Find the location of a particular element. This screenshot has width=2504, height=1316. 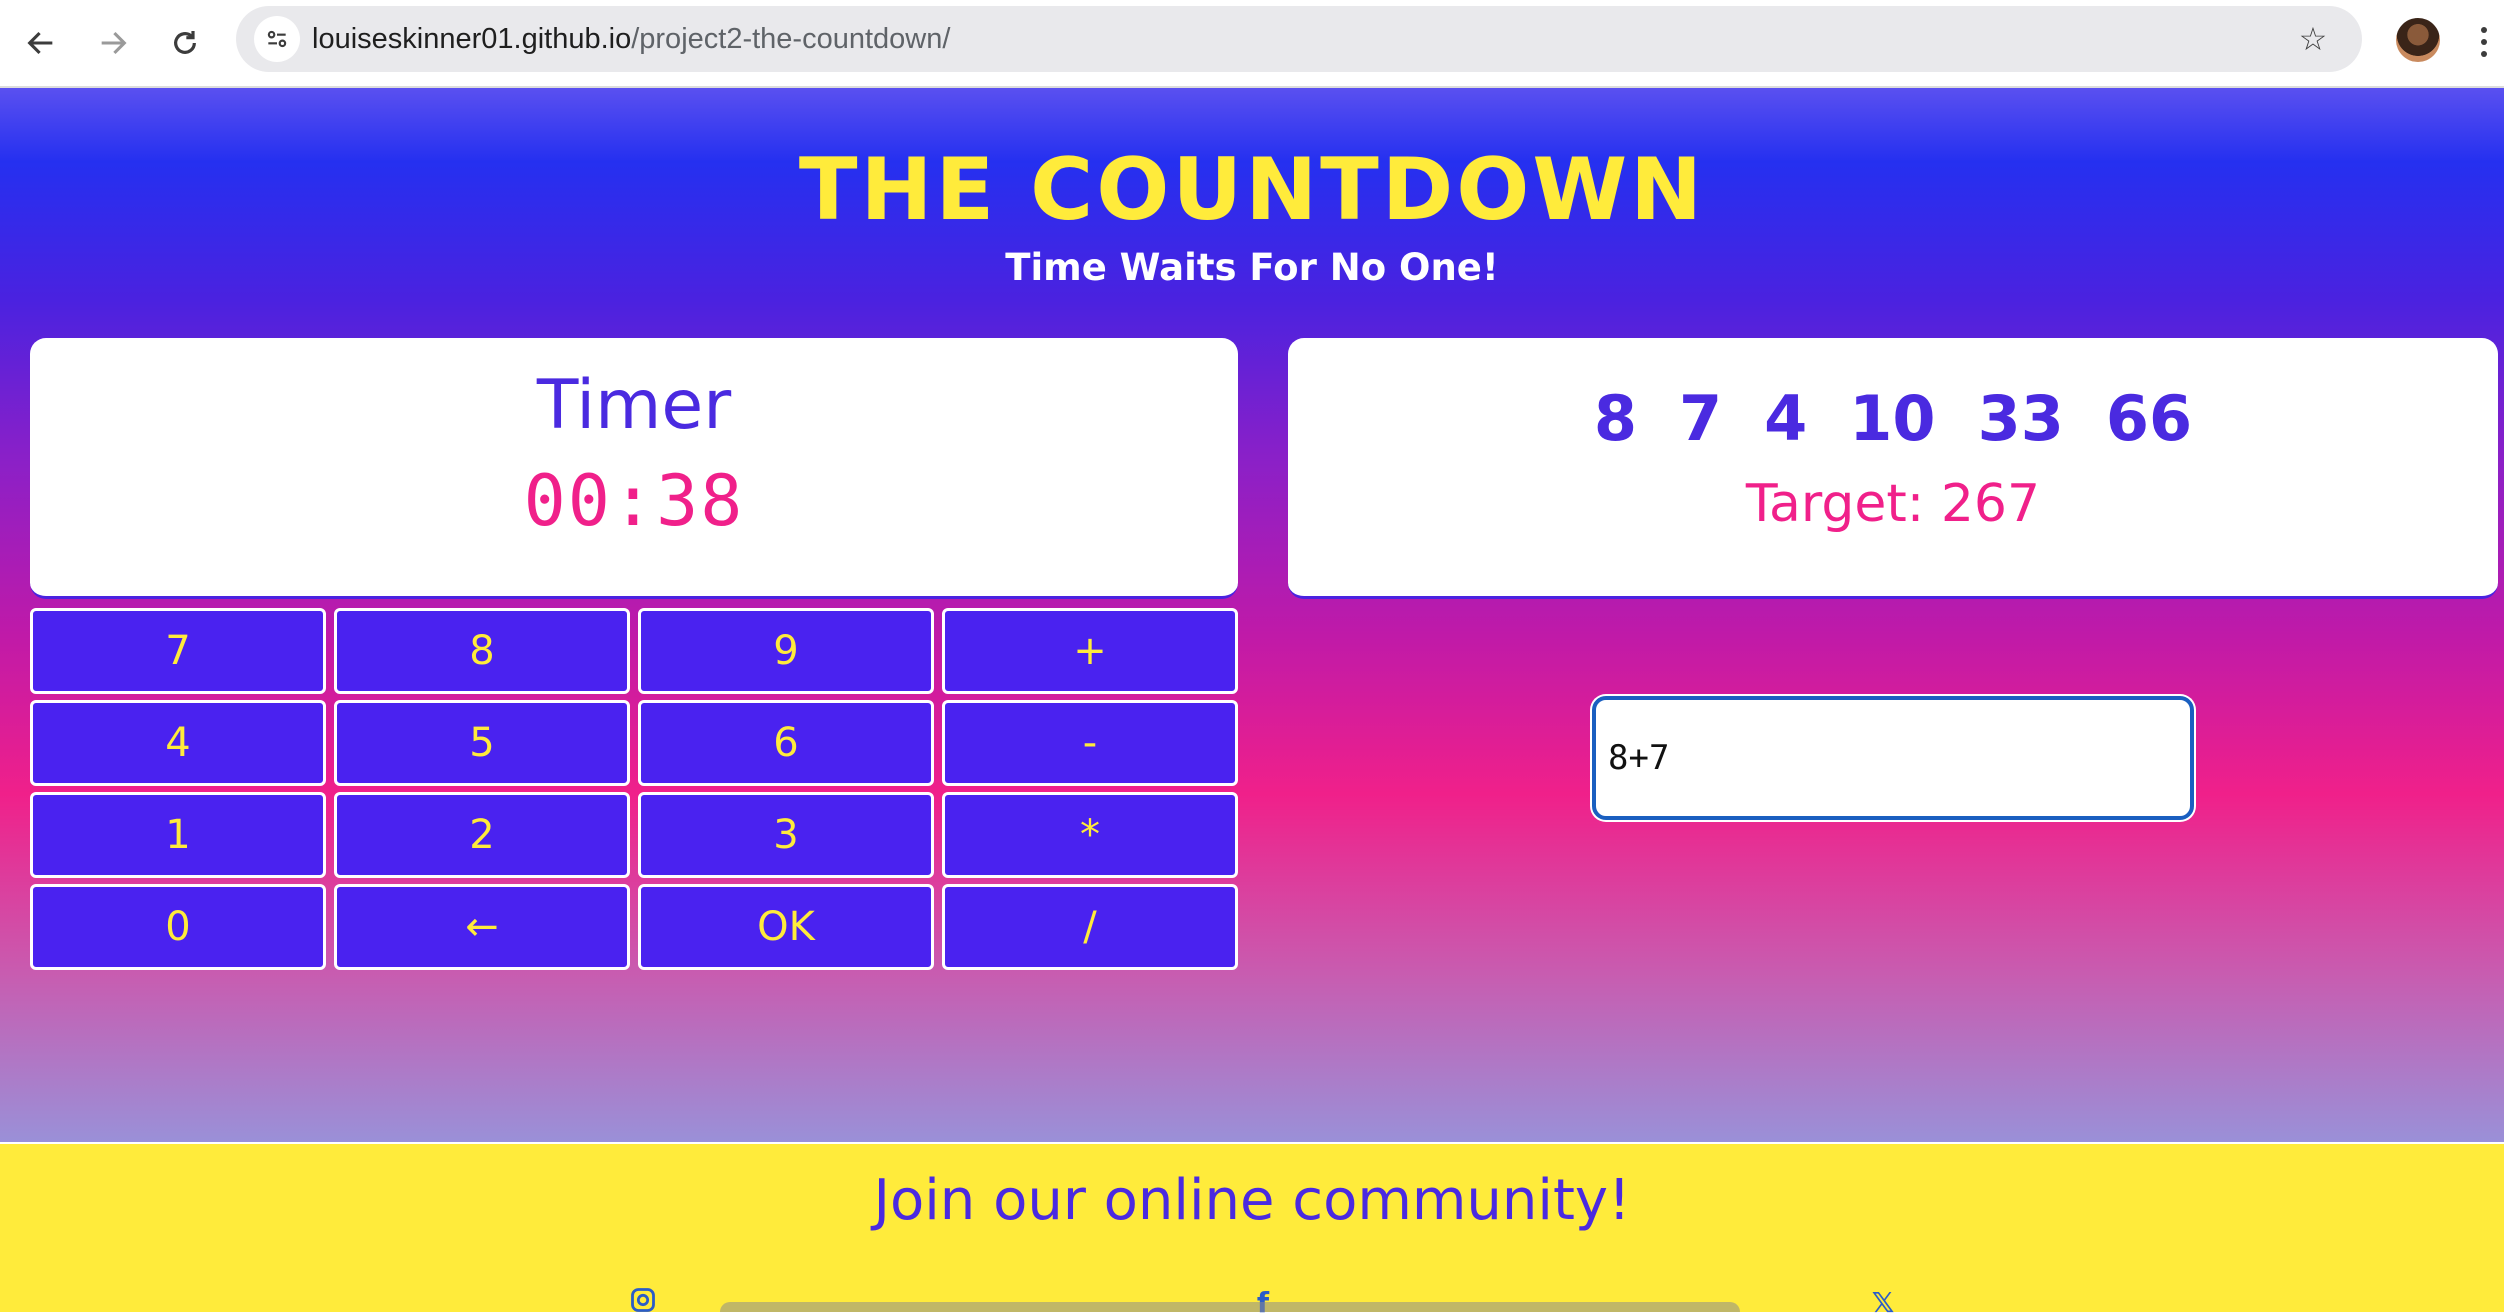

number-tile: 4 is located at coordinates (1786, 418).